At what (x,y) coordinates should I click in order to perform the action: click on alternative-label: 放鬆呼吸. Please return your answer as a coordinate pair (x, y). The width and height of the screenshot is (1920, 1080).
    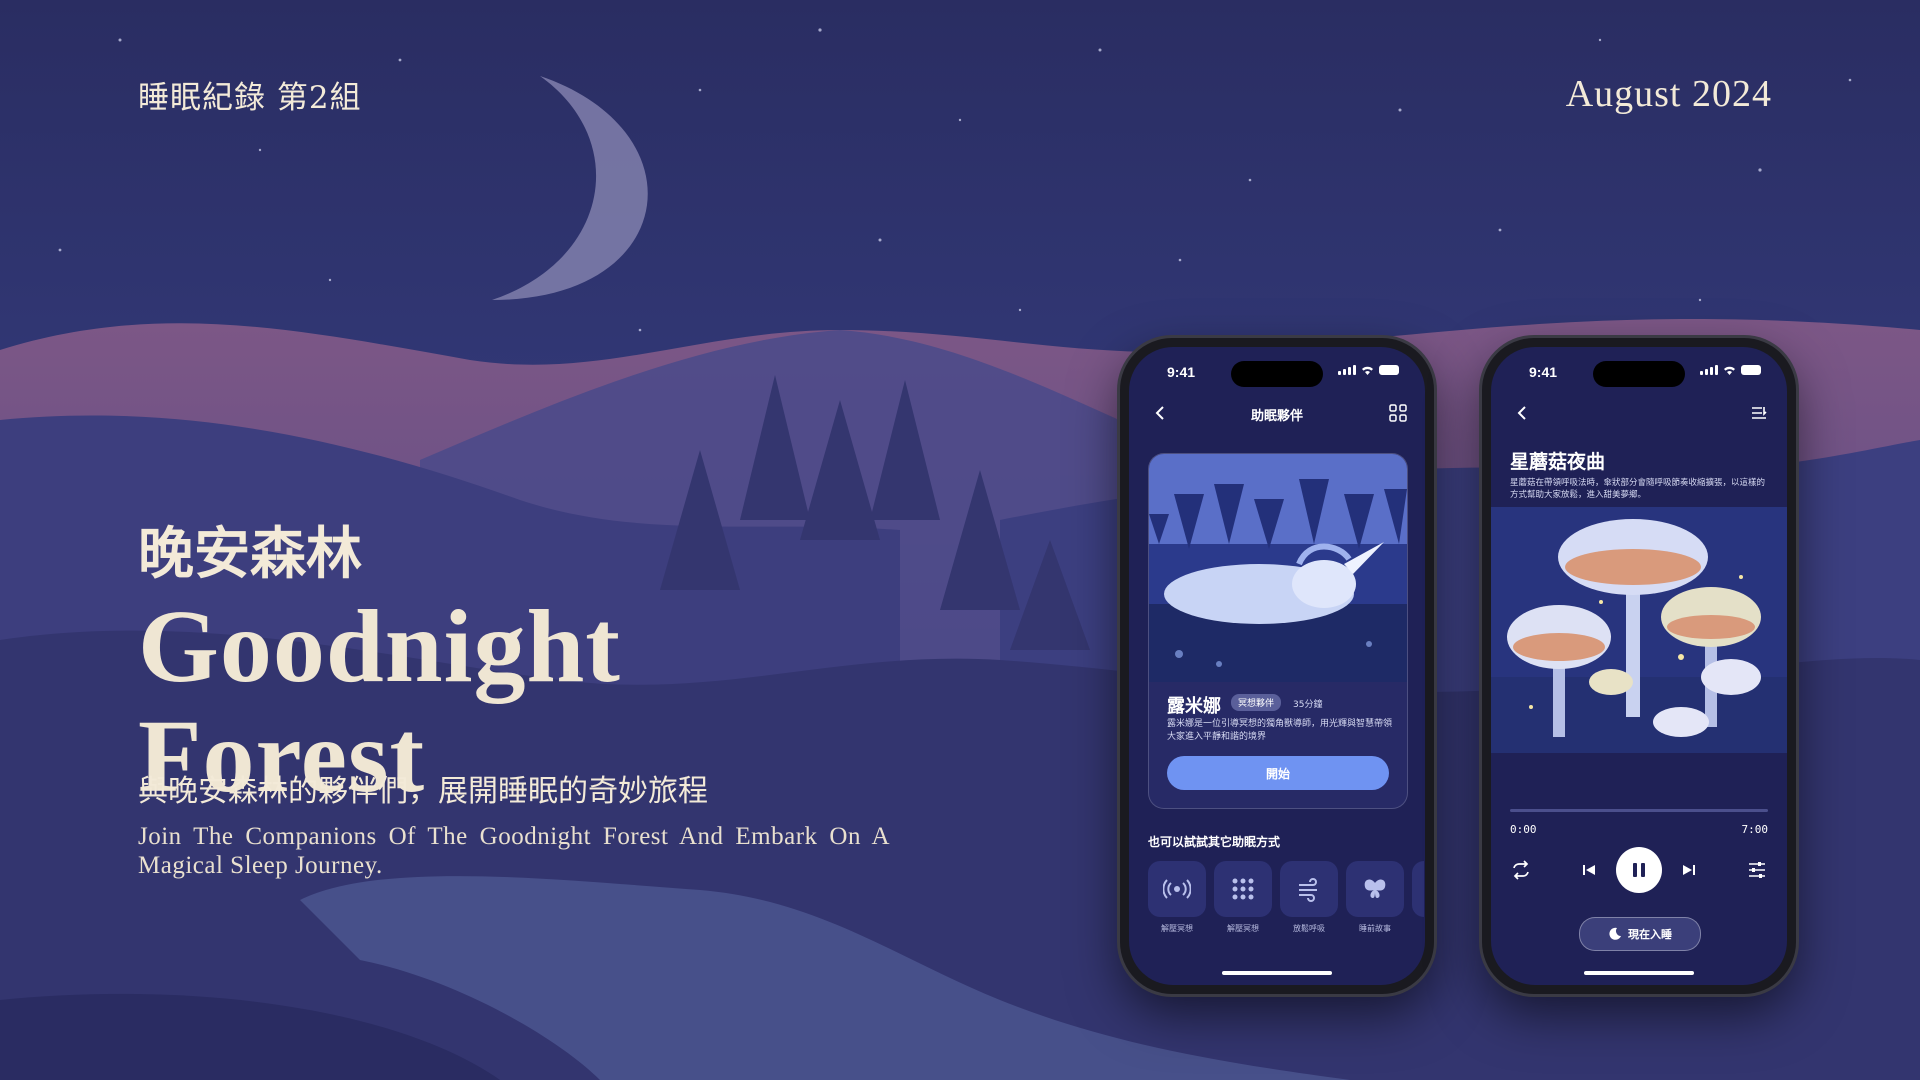
    Looking at the image, I should click on (1309, 928).